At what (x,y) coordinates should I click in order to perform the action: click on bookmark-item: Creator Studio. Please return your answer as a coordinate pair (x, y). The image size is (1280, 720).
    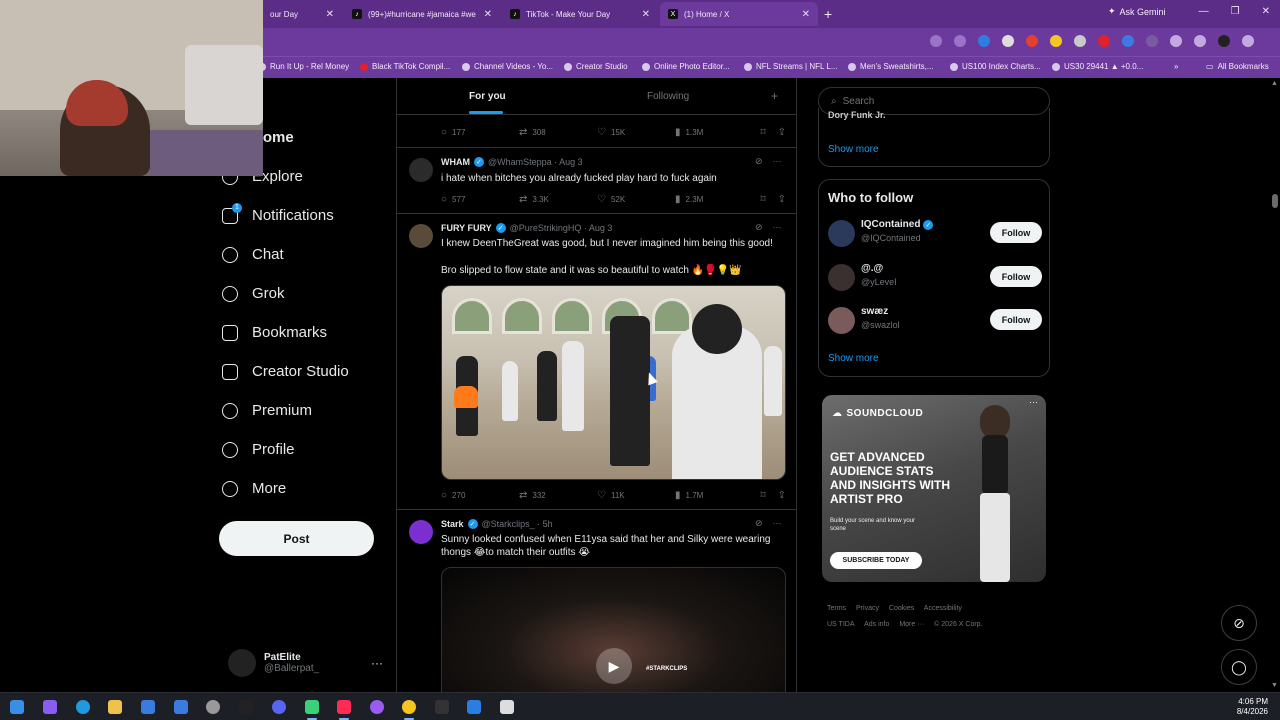
    Looking at the image, I should click on (596, 66).